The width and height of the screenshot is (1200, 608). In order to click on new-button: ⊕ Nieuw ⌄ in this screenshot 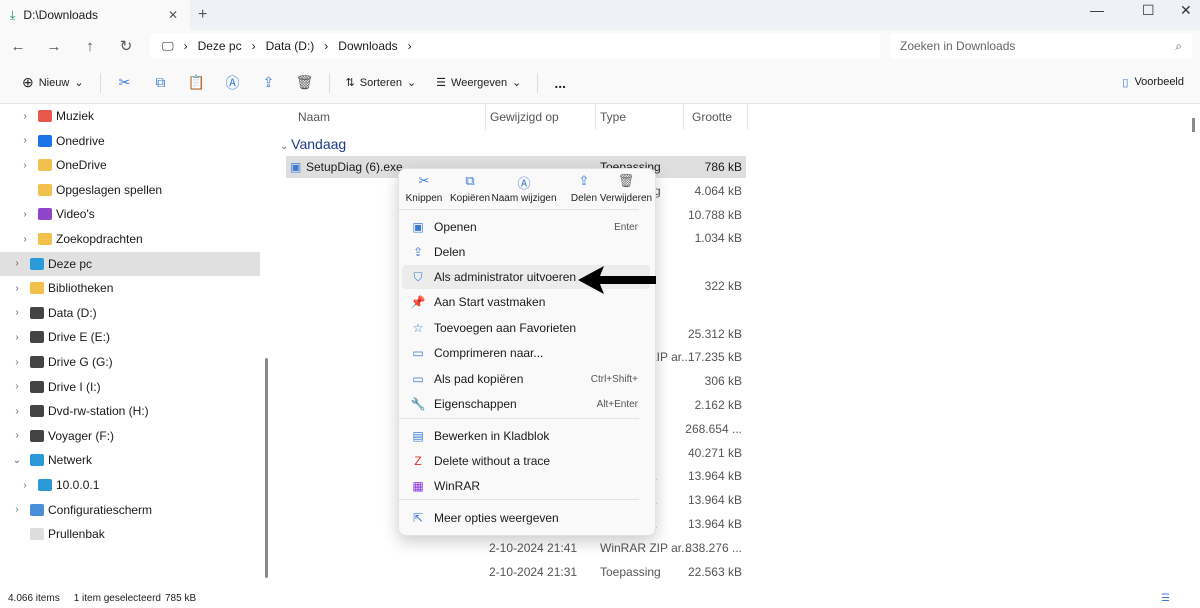, I will do `click(53, 82)`.